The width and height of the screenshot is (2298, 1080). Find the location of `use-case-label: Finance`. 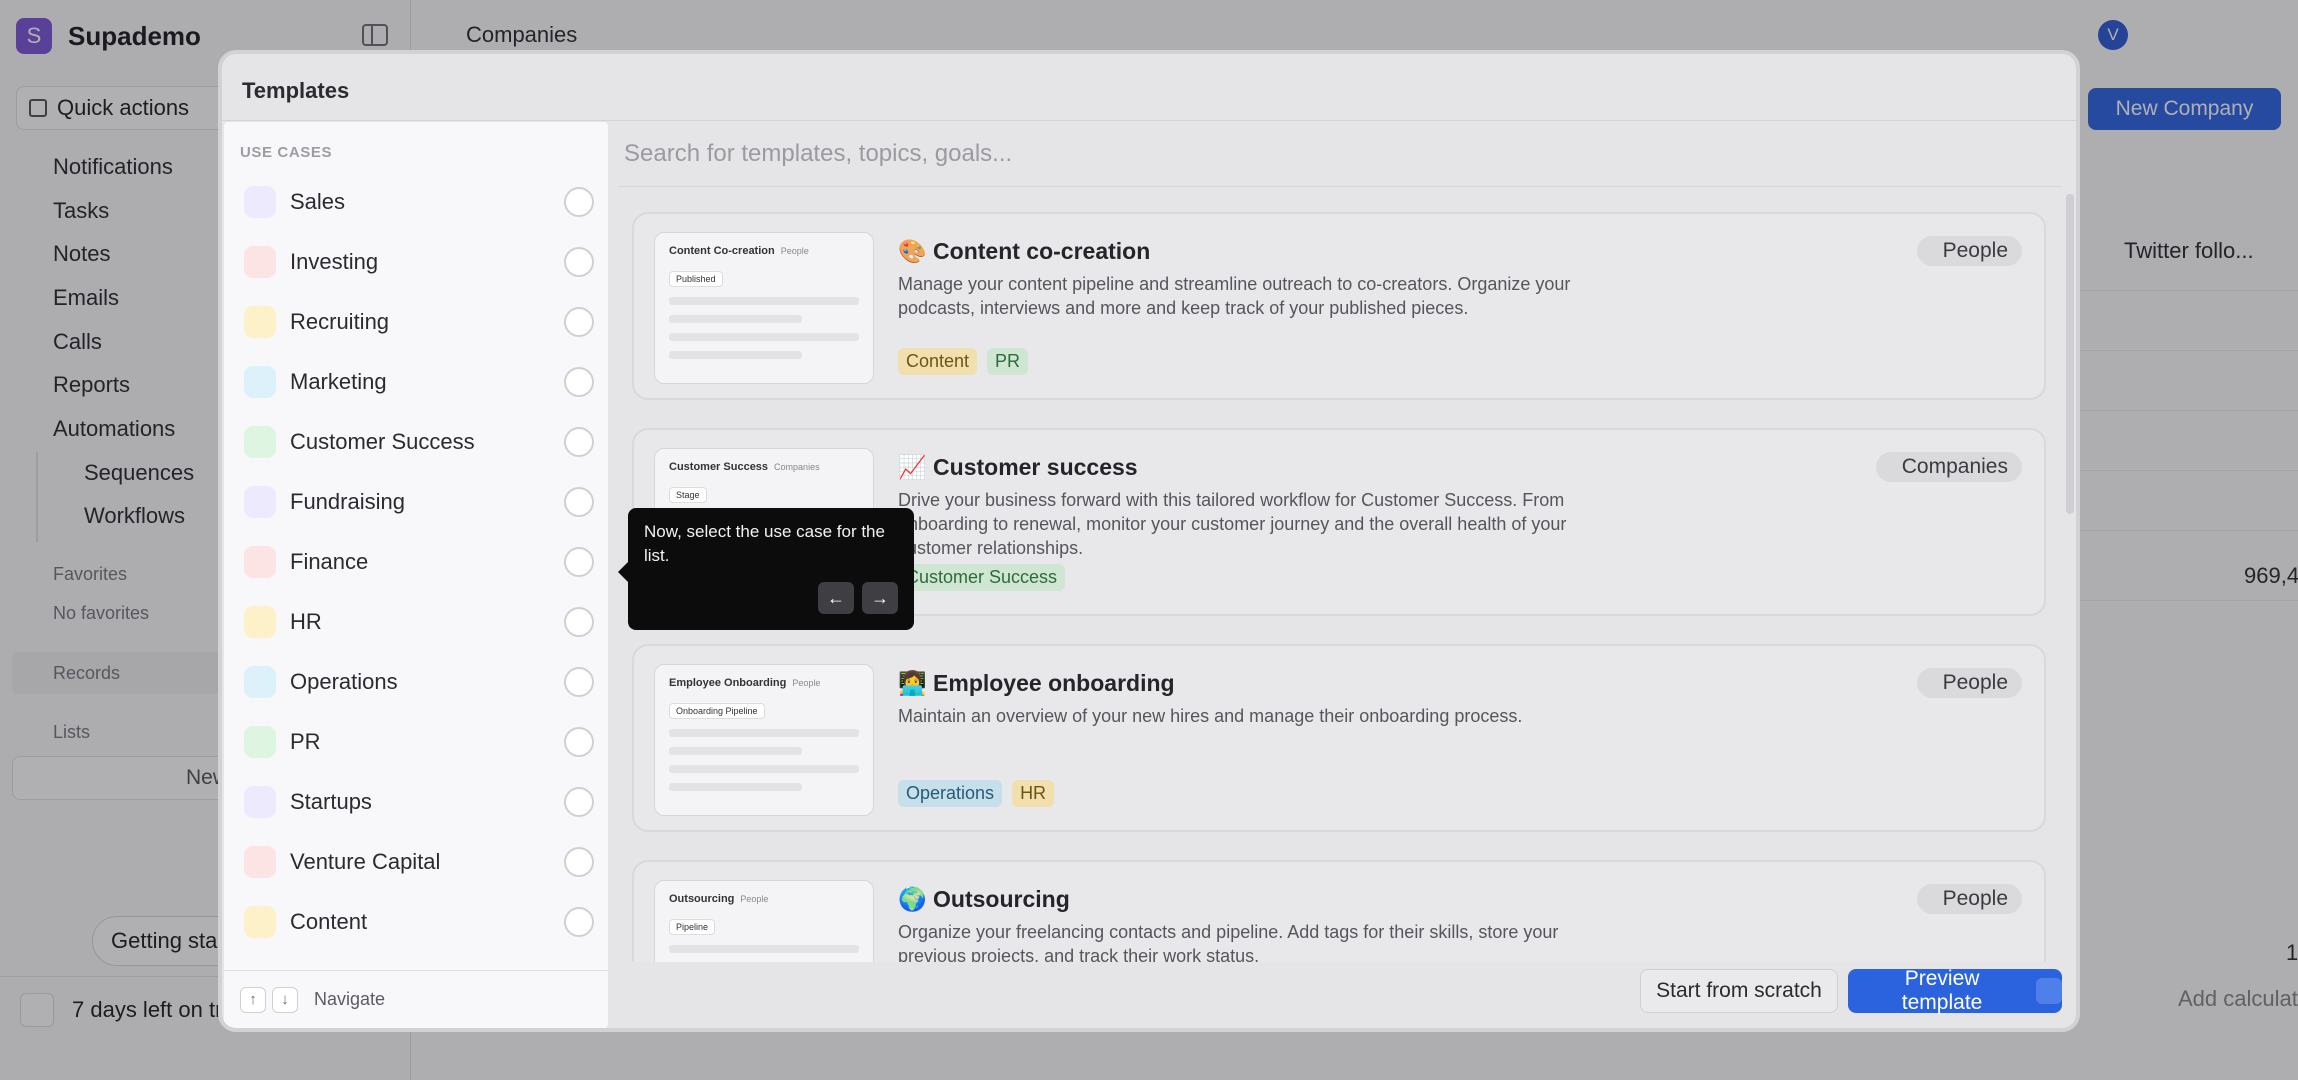

use-case-label: Finance is located at coordinates (329, 561).